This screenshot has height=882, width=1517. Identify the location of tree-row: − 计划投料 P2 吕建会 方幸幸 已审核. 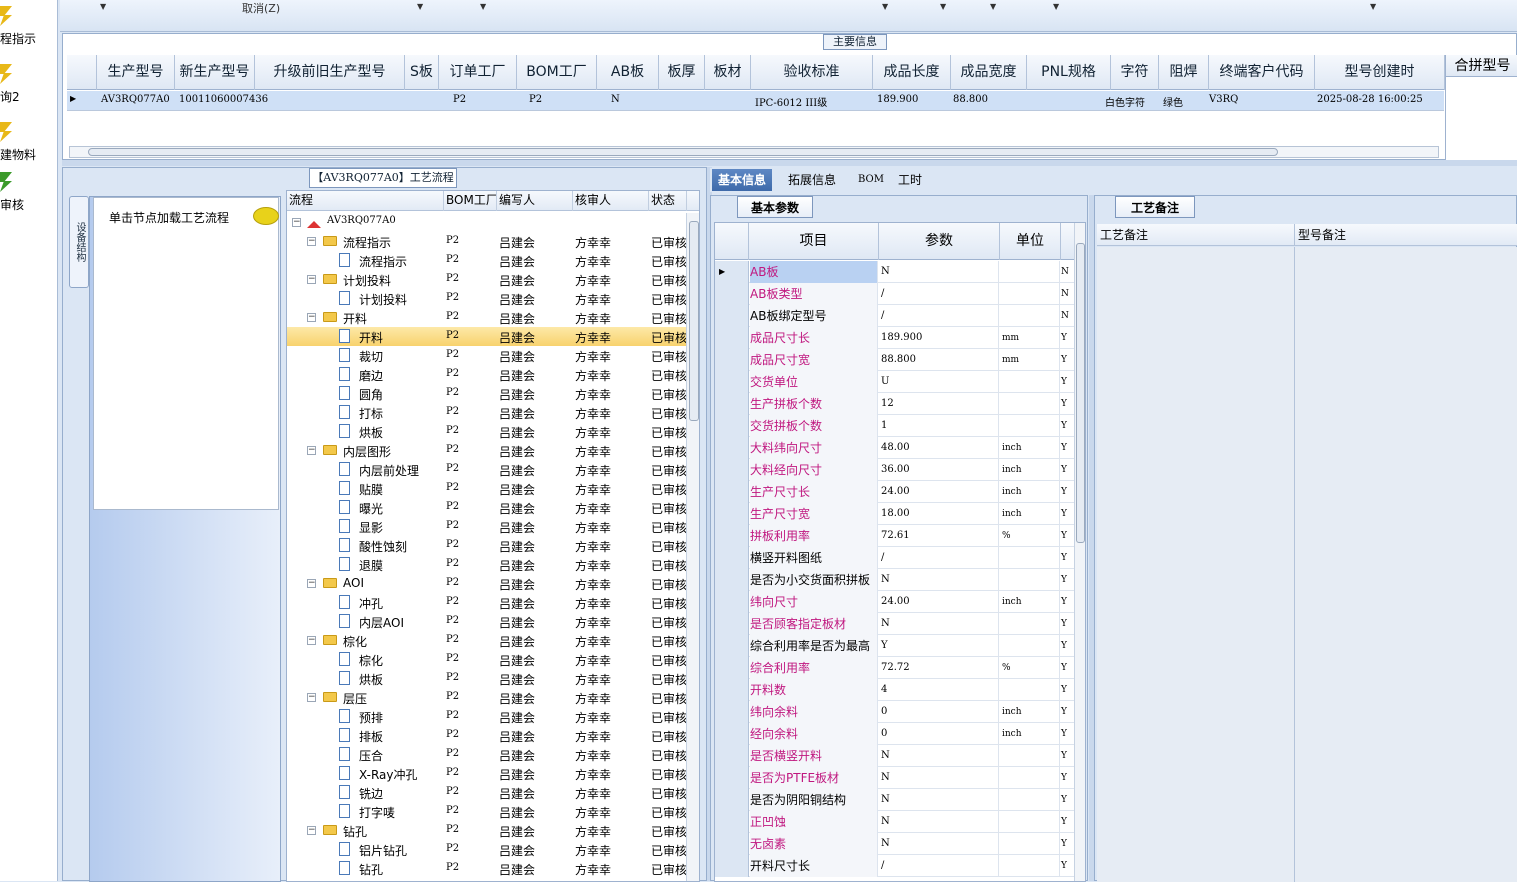
(487, 279).